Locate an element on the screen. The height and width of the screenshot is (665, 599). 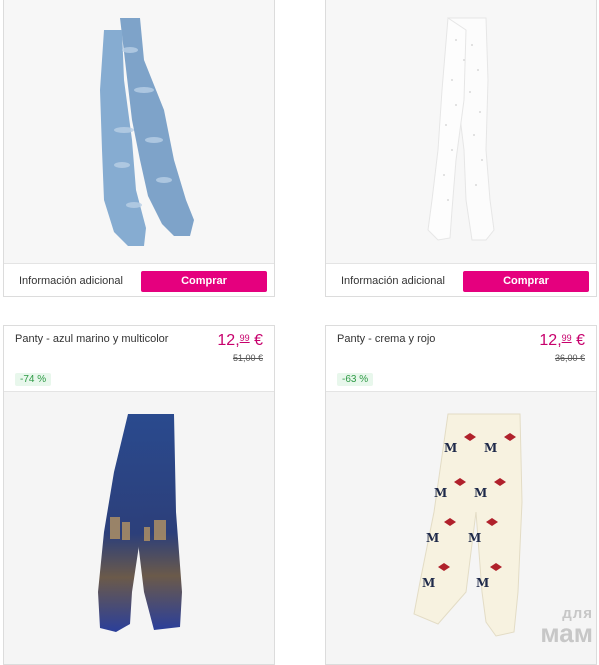
site-watermark: для мам is located at coordinates (566, 626).